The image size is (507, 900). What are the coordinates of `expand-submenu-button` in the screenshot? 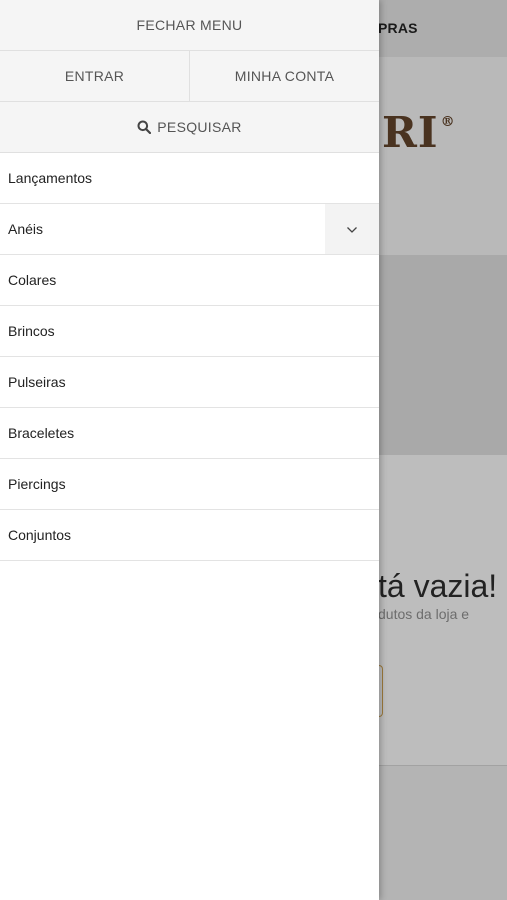 It's located at (352, 229).